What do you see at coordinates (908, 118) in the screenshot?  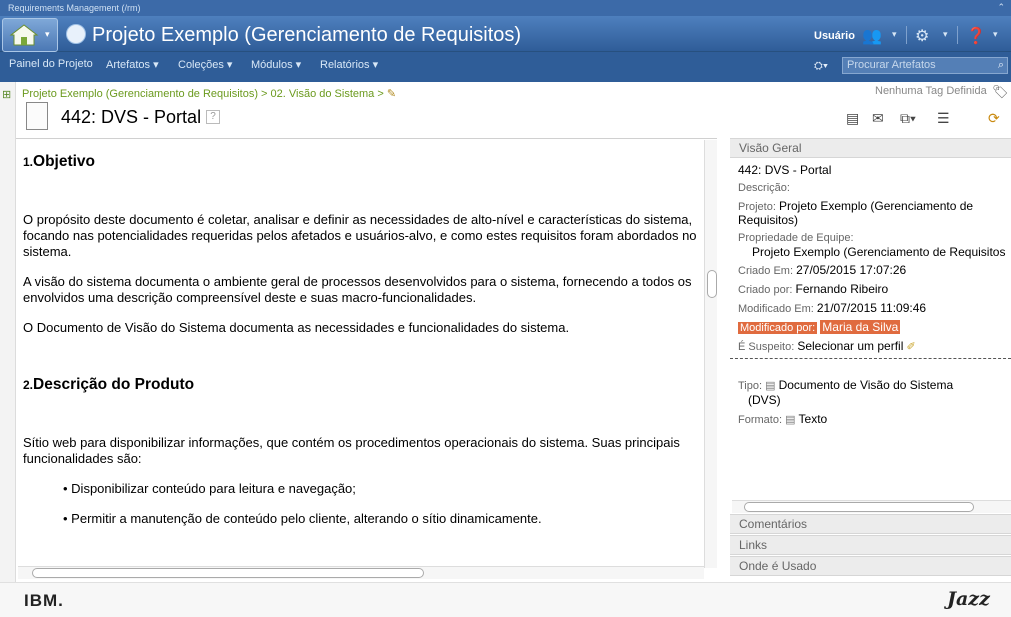 I see `copy-icon: ⧉▾` at bounding box center [908, 118].